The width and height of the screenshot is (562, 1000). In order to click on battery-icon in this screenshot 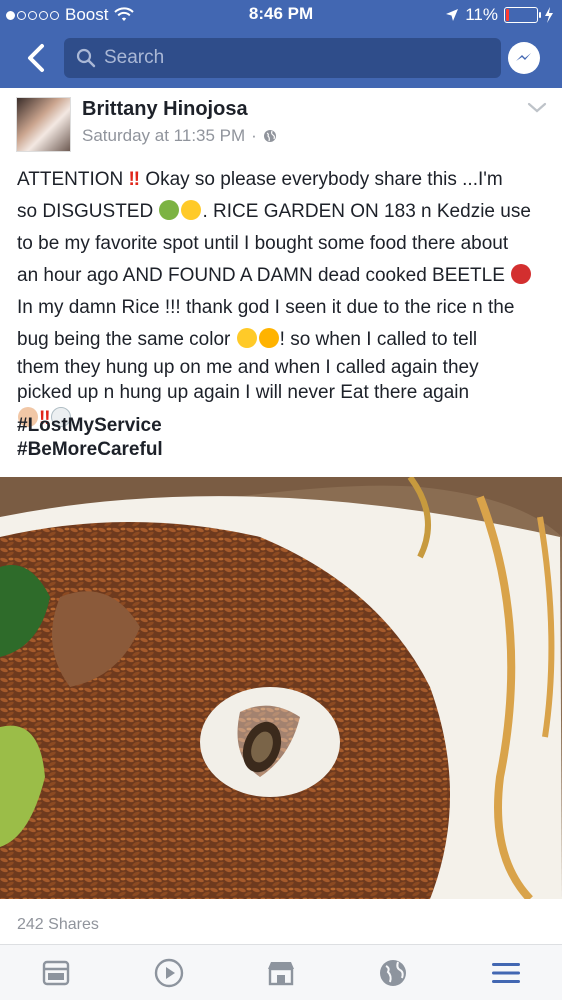, I will do `click(522, 15)`.